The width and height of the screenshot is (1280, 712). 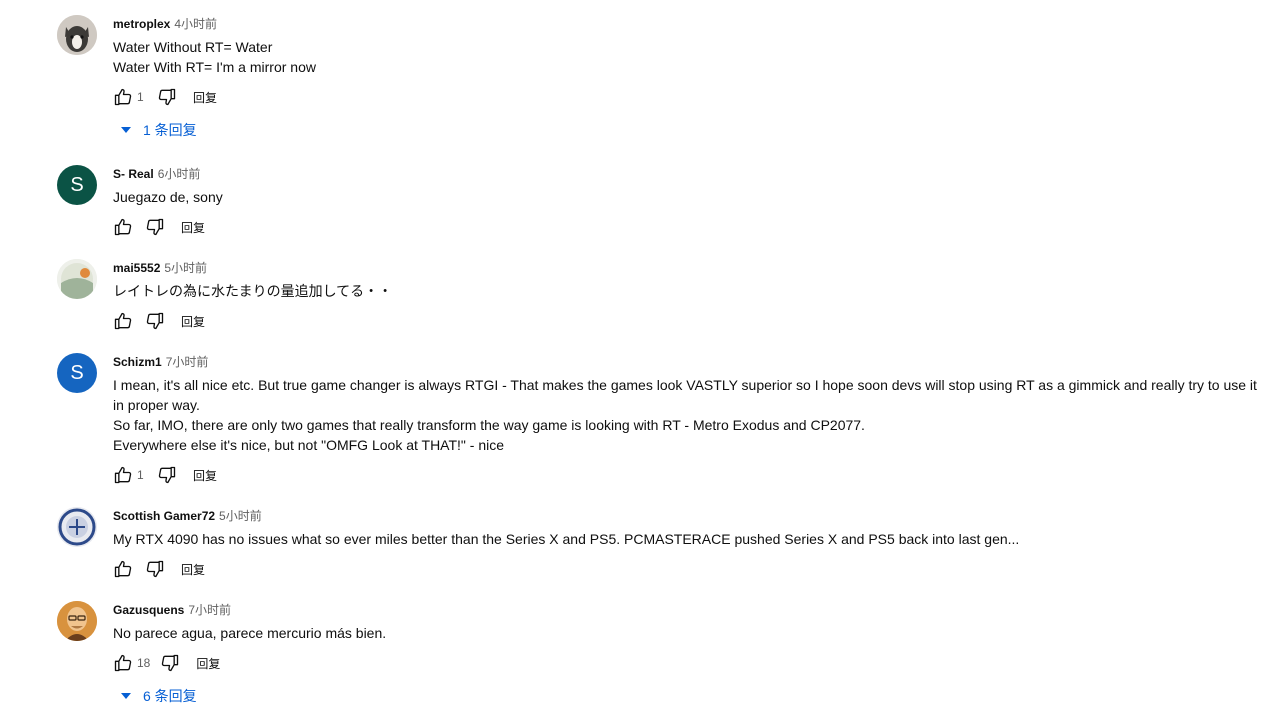 I want to click on view-replies-button: 6 条回复, so click(x=158, y=696).